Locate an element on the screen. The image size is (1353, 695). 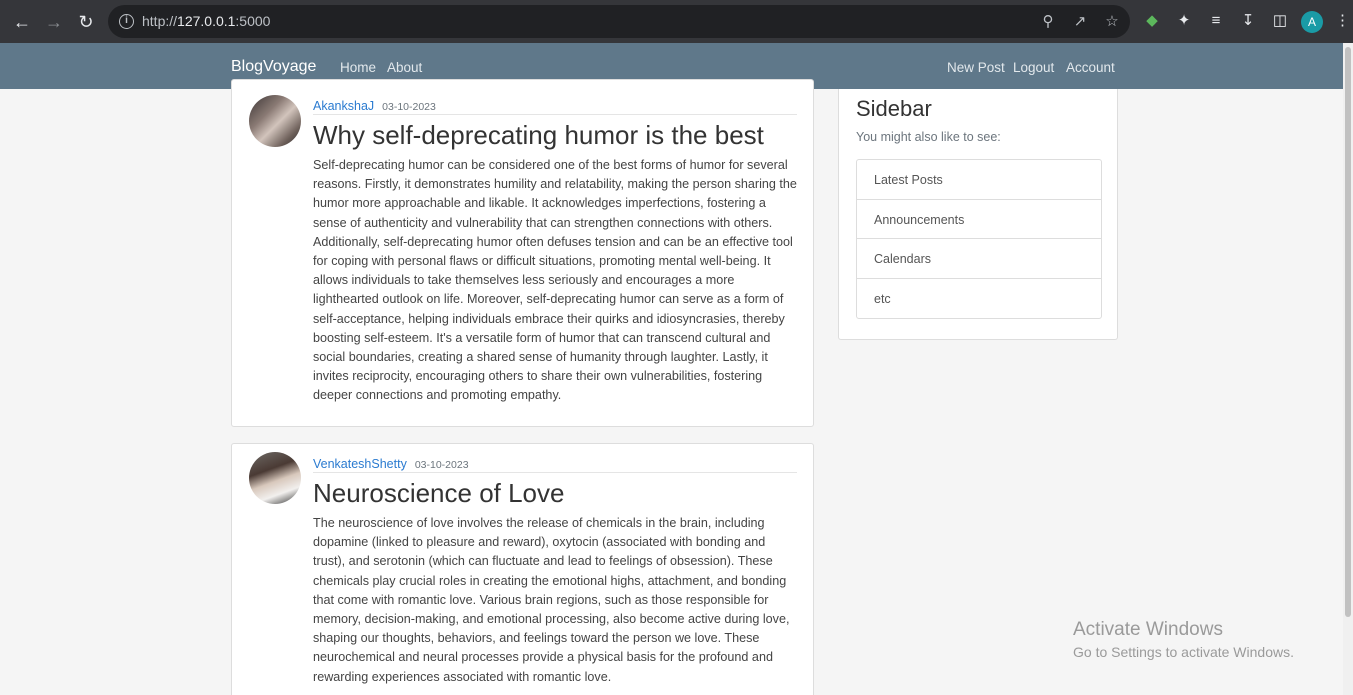
post-title: Neuroscience of Love is located at coordinates (438, 493).